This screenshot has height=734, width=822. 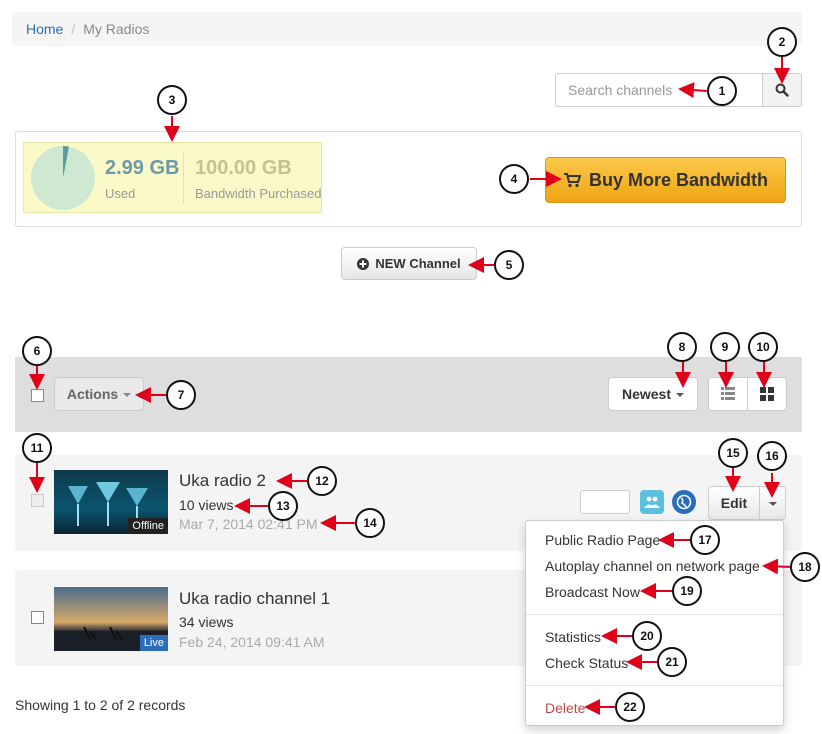 What do you see at coordinates (363, 263) in the screenshot?
I see `plus-circle-icon` at bounding box center [363, 263].